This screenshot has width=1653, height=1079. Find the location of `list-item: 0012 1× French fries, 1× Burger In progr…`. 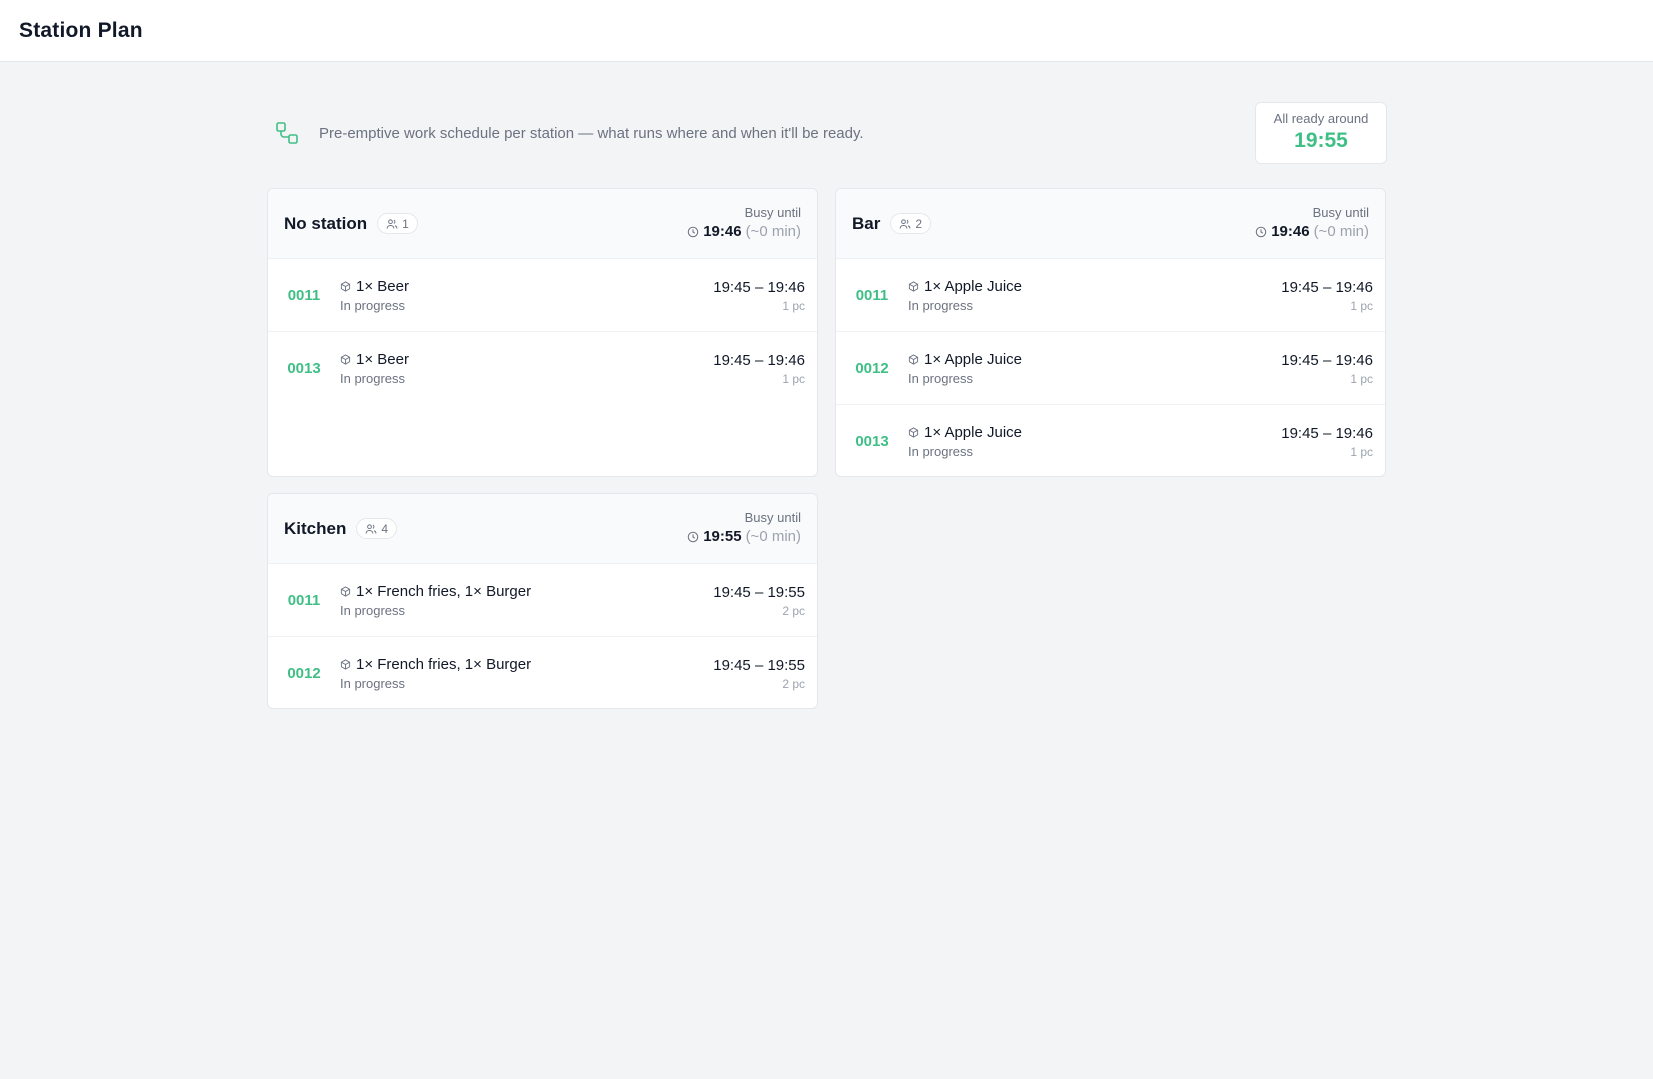

list-item: 0012 1× French fries, 1× Burger In progr… is located at coordinates (542, 672).